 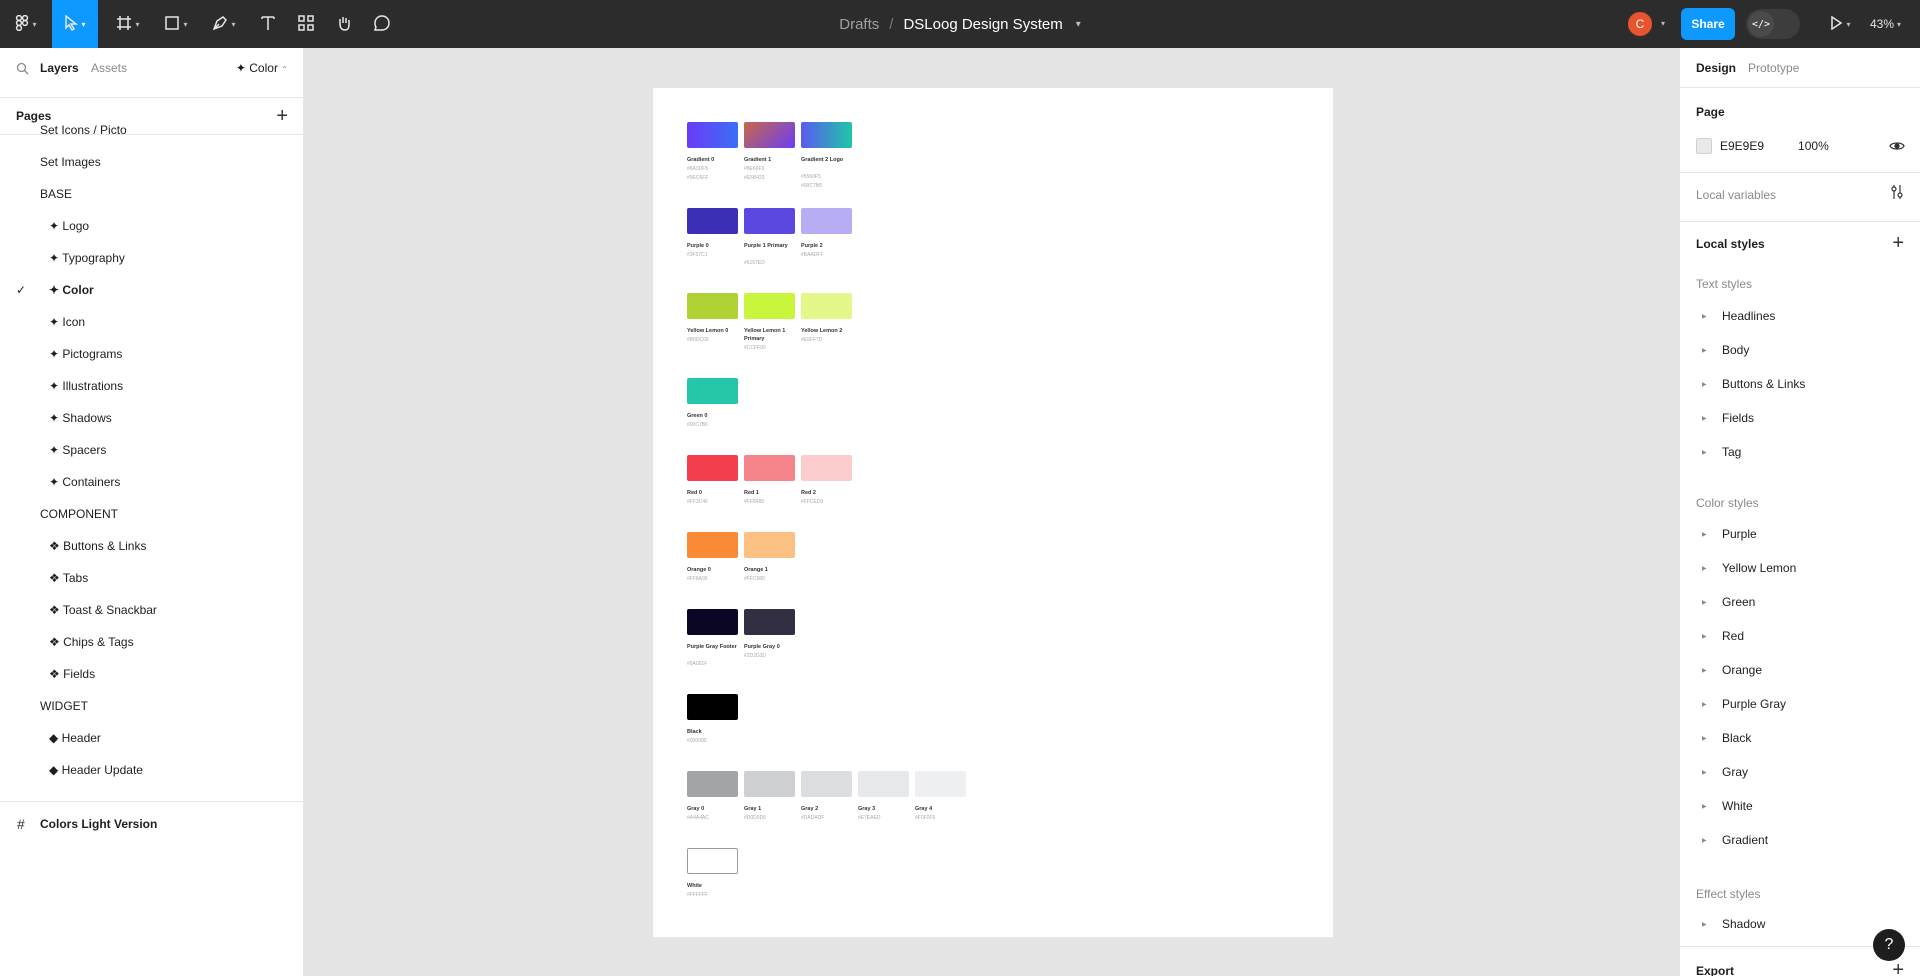 I want to click on style-item: ▶ Tag, so click(x=1800, y=452).